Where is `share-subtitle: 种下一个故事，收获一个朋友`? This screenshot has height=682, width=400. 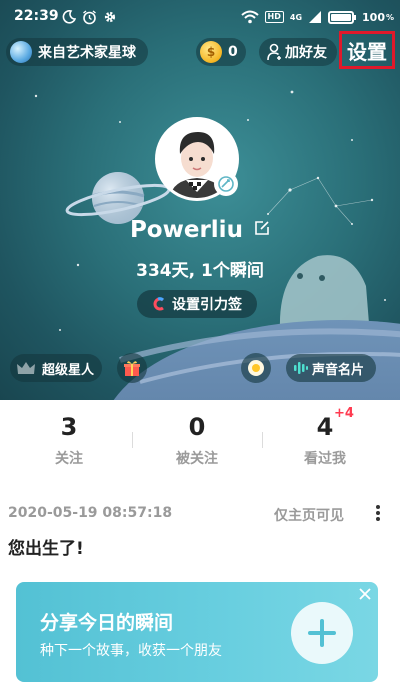 share-subtitle: 种下一个故事，收获一个朋友 is located at coordinates (131, 651).